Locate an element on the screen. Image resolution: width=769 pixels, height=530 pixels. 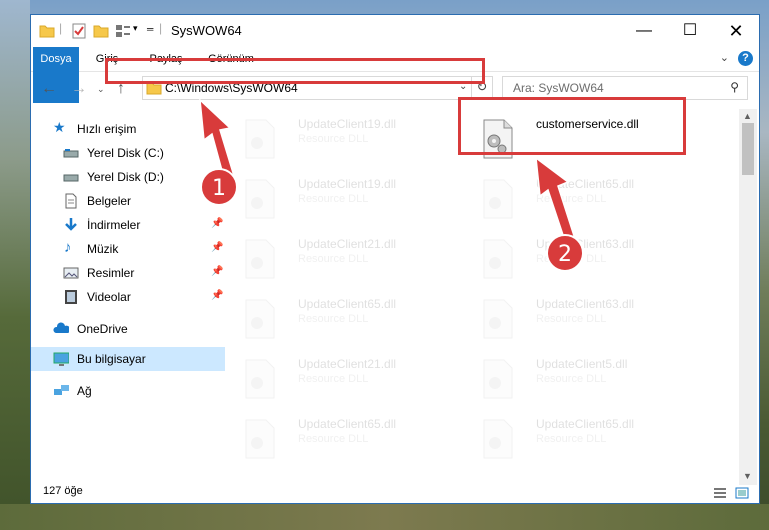
forward-arrow-icon: → is located at coordinates (79, 89).